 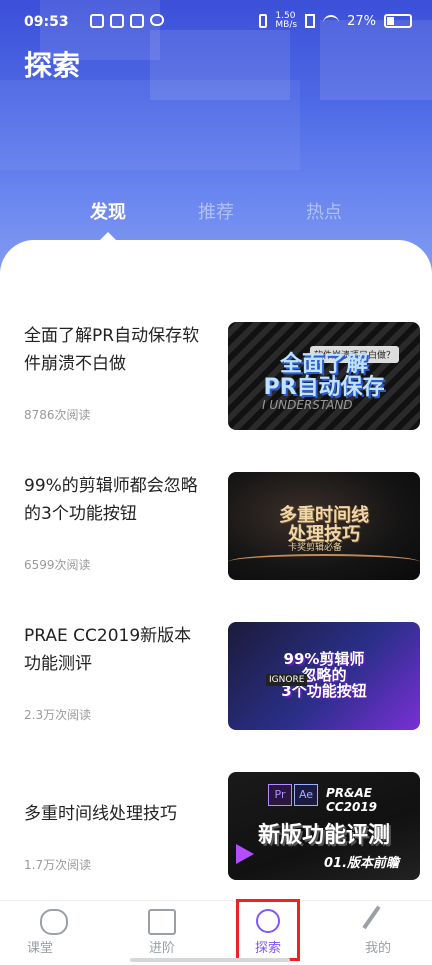 I want to click on wifi-icon, so click(x=331, y=21).